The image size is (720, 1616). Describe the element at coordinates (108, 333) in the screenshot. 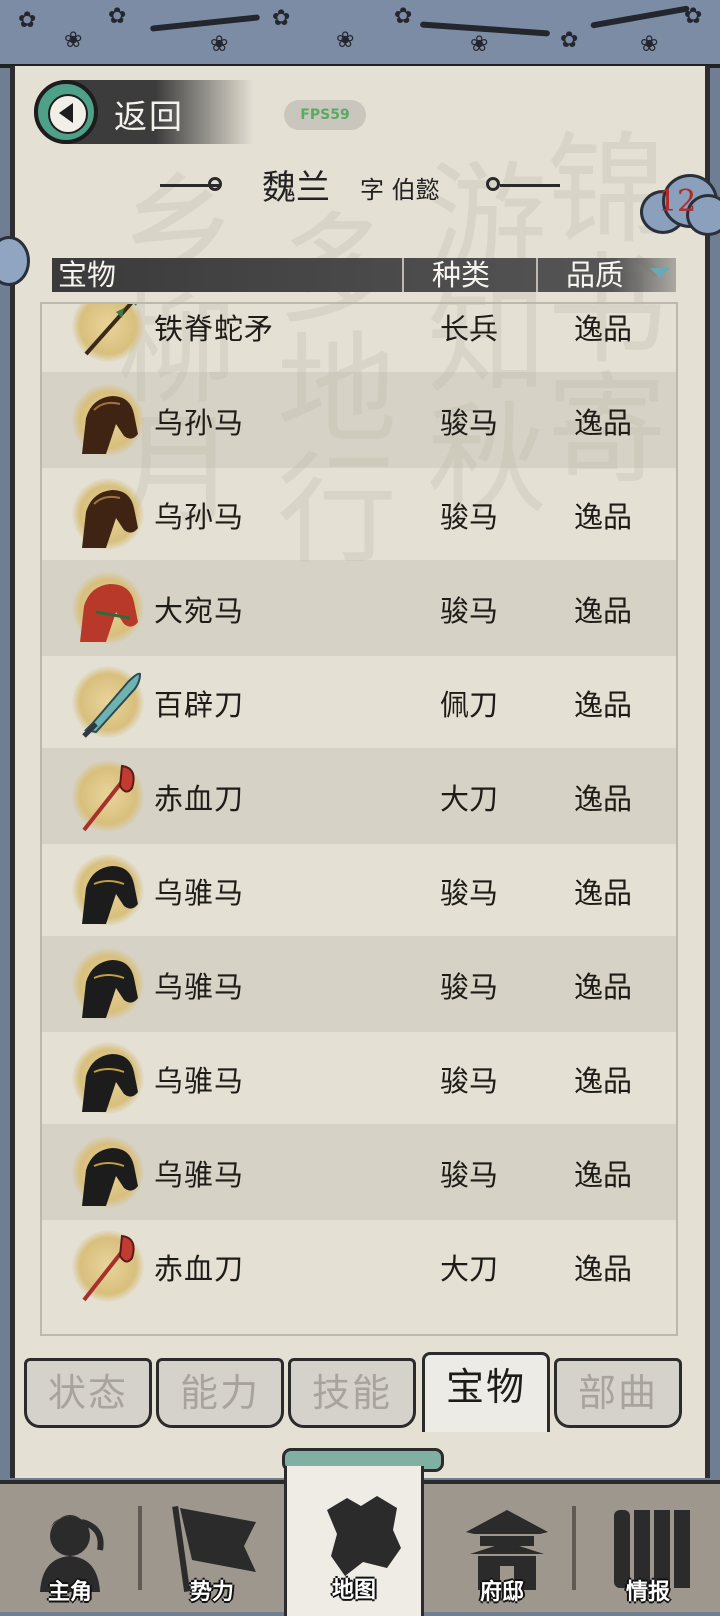

I see `spear-icon` at that location.